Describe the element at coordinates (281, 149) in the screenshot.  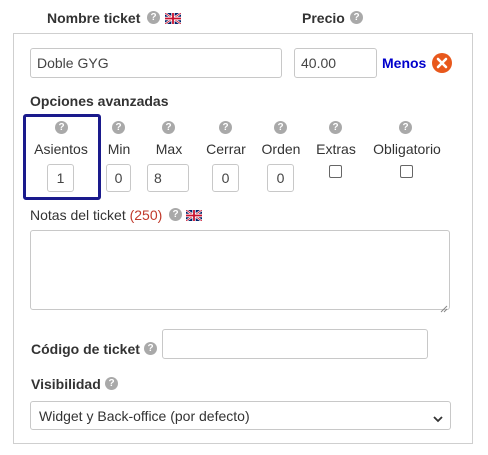
I see `column-label-order: Orden` at that location.